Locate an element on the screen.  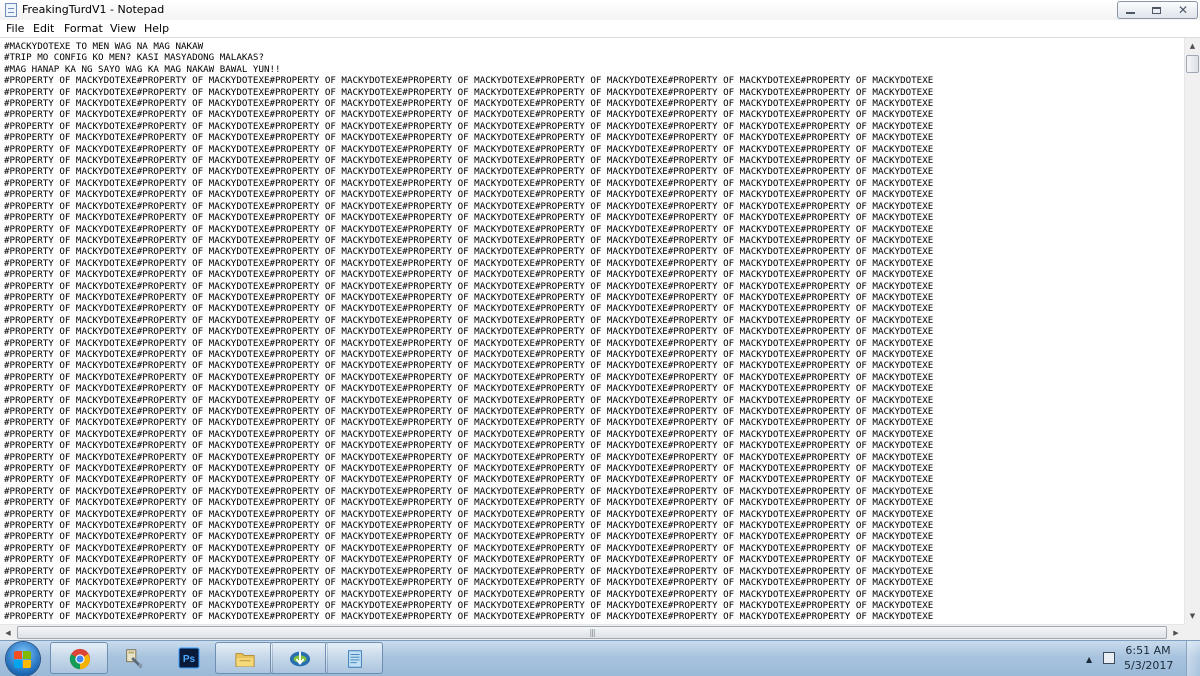
menu-help: Help is located at coordinates (156, 28).